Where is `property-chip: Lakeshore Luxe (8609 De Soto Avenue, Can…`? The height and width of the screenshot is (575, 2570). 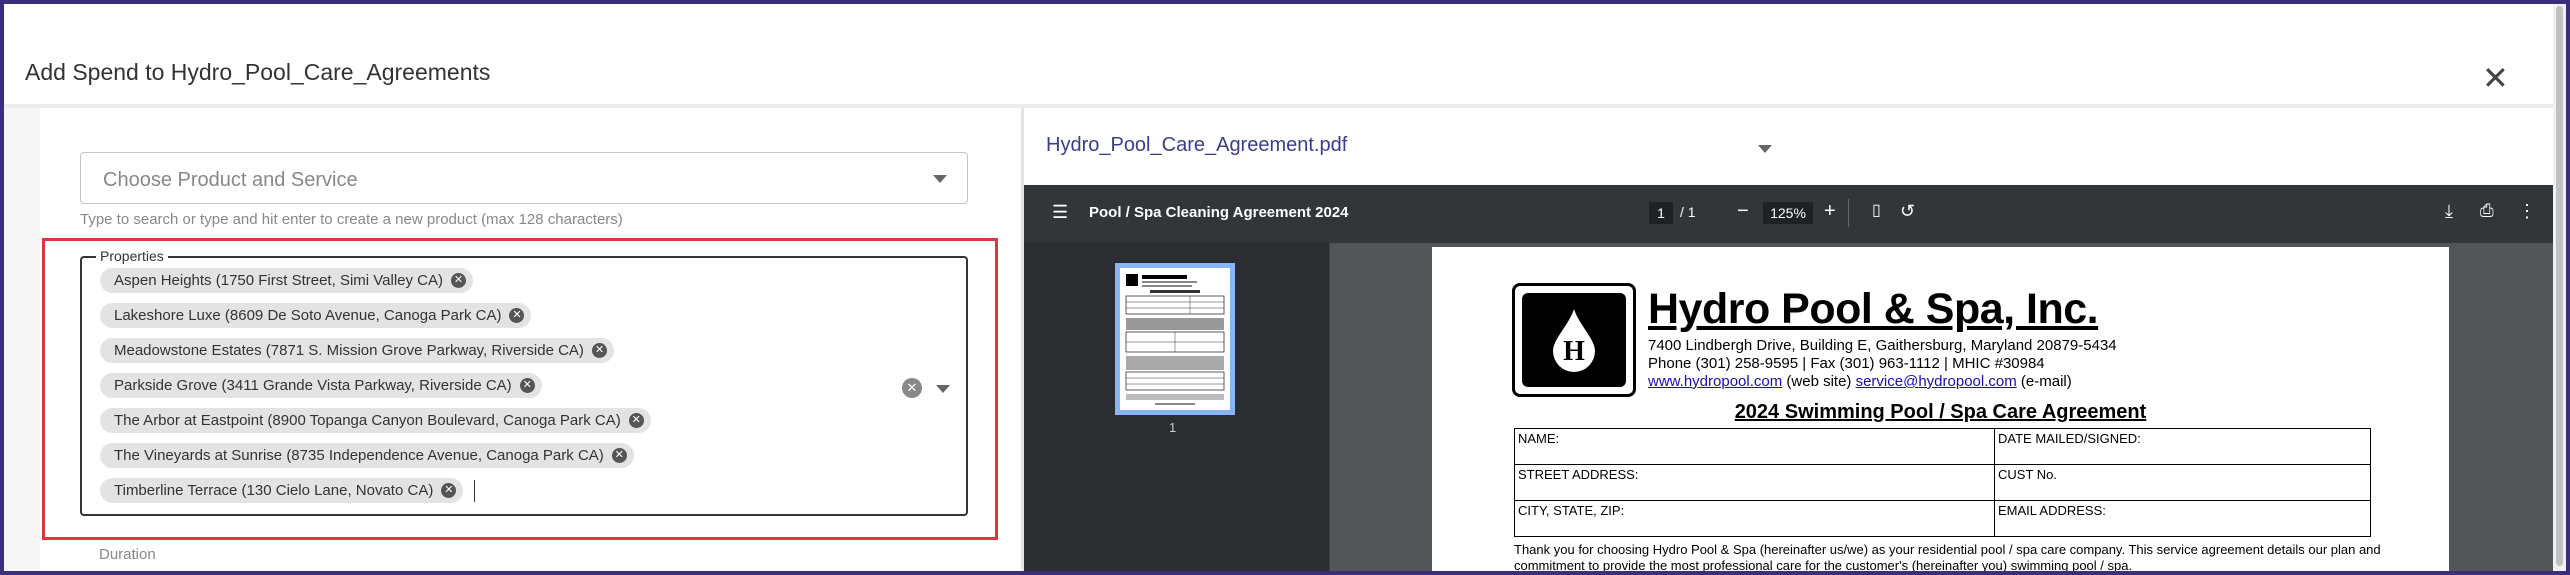
property-chip: Lakeshore Luxe (8609 De Soto Avenue, Can… is located at coordinates (316, 315).